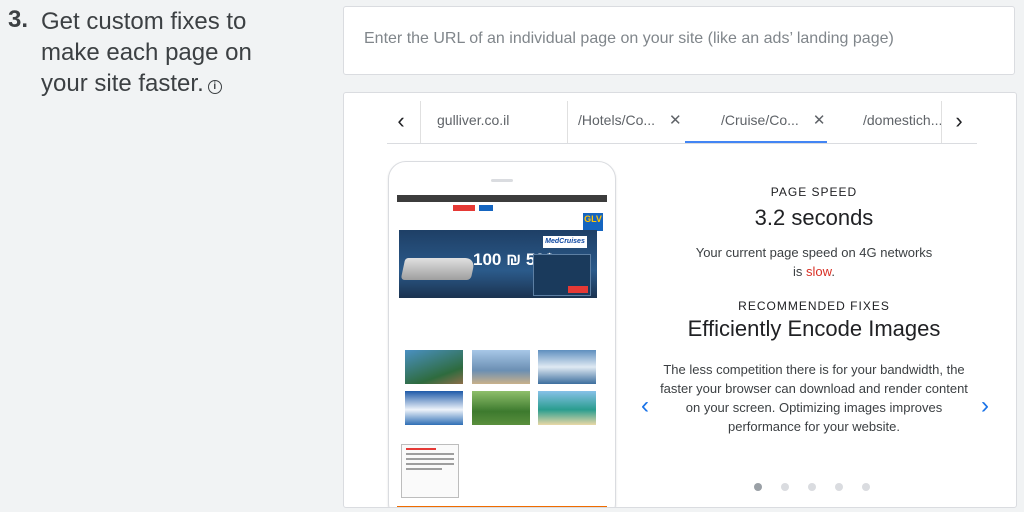 The width and height of the screenshot is (1024, 512). I want to click on url-input-container, so click(679, 40).